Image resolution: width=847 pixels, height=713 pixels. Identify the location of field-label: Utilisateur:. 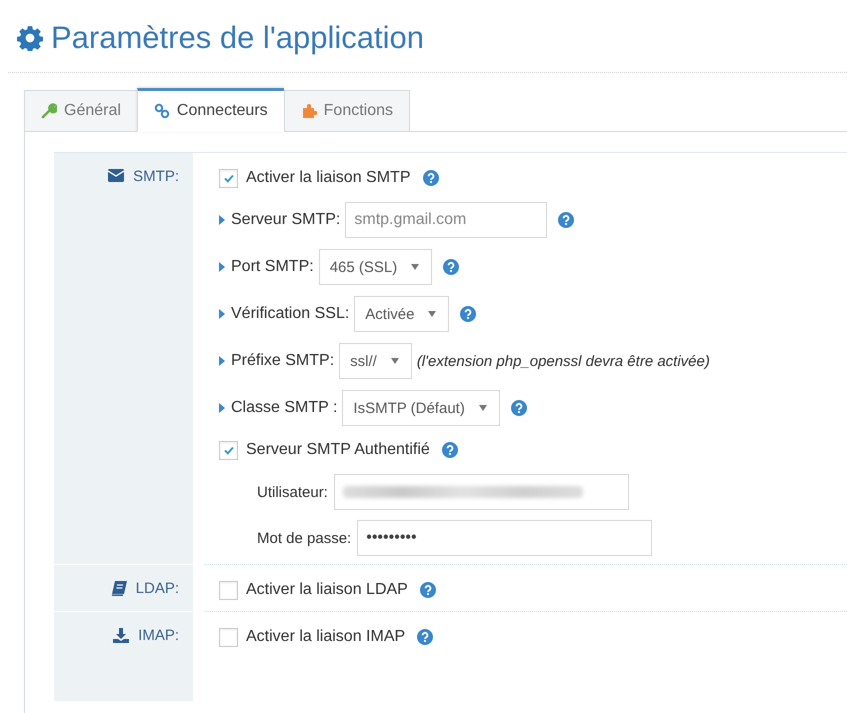
(292, 492).